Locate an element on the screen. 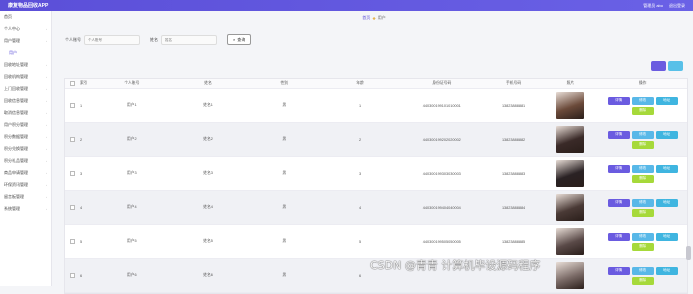  account-label: 个人账号 is located at coordinates (73, 39).